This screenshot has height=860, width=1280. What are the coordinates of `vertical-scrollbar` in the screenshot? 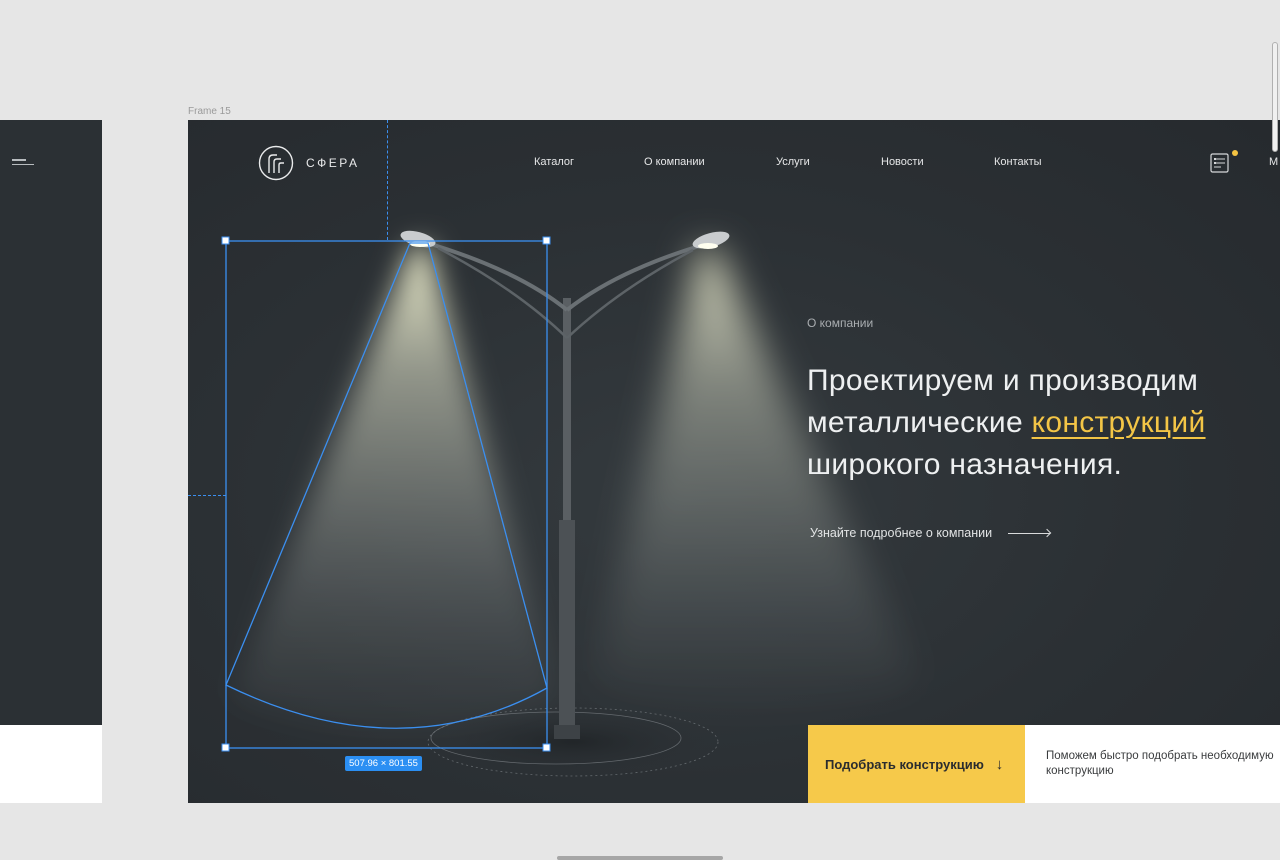 It's located at (1275, 97).